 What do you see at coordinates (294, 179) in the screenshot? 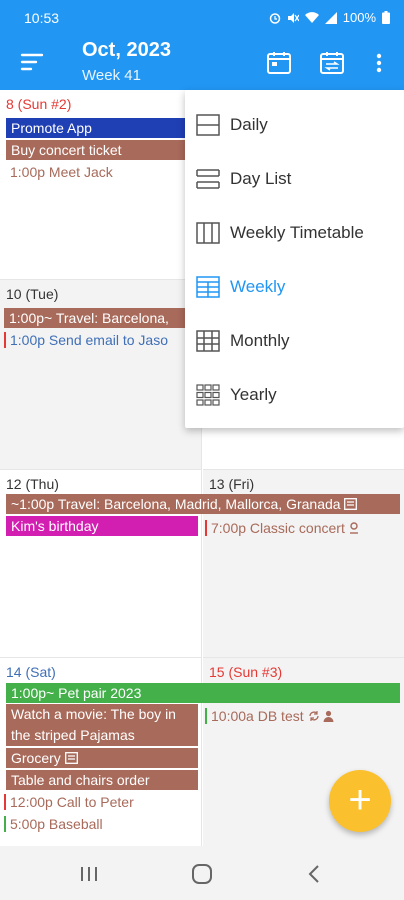
I see `menu-item-day-list: Day List` at bounding box center [294, 179].